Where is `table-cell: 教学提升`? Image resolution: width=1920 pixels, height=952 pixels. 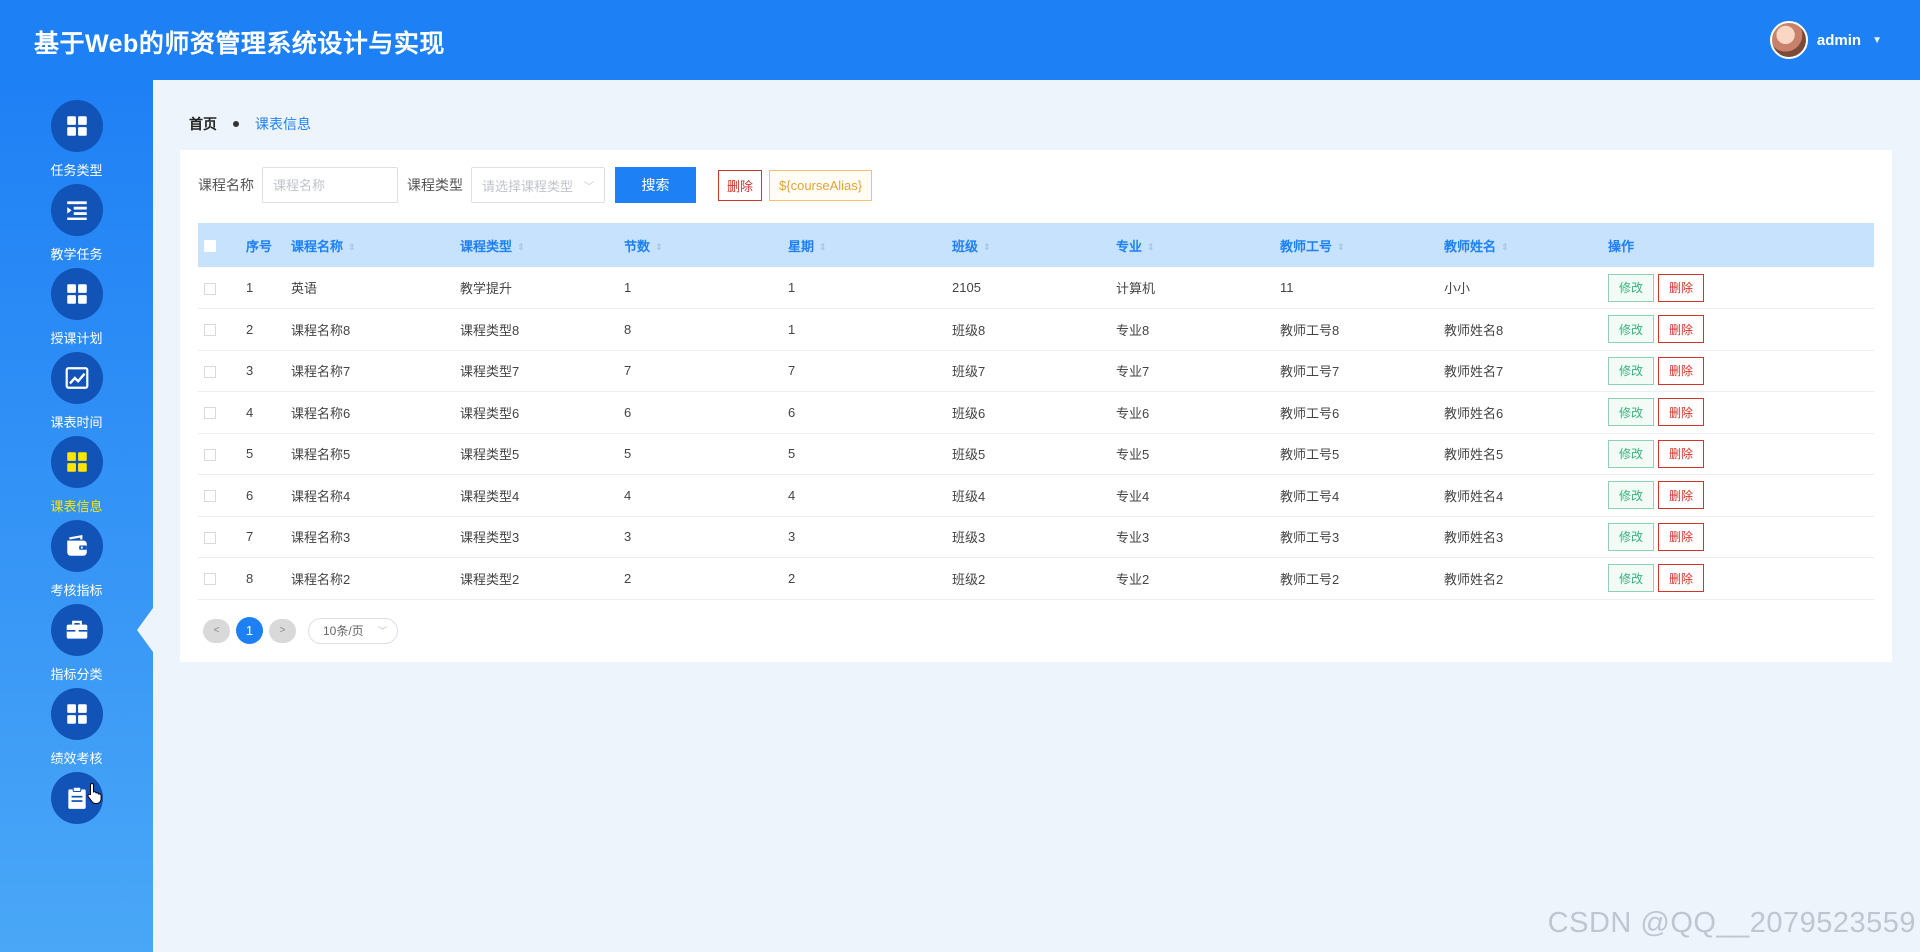 table-cell: 教学提升 is located at coordinates (486, 288).